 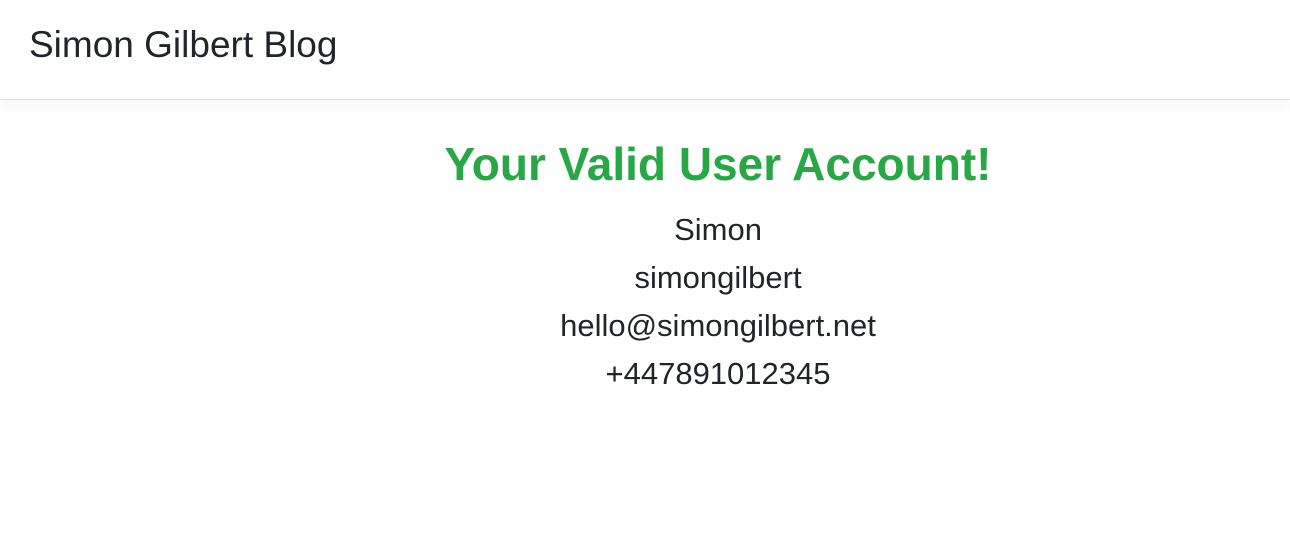 I want to click on user-email: hello@simongilbert.net, so click(x=718, y=325).